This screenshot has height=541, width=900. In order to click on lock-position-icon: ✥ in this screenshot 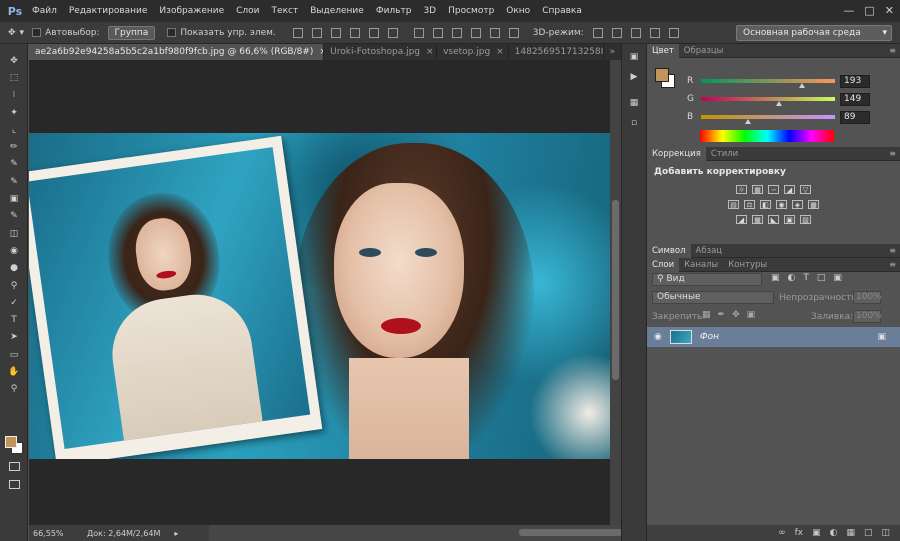, I will do `click(736, 315)`.